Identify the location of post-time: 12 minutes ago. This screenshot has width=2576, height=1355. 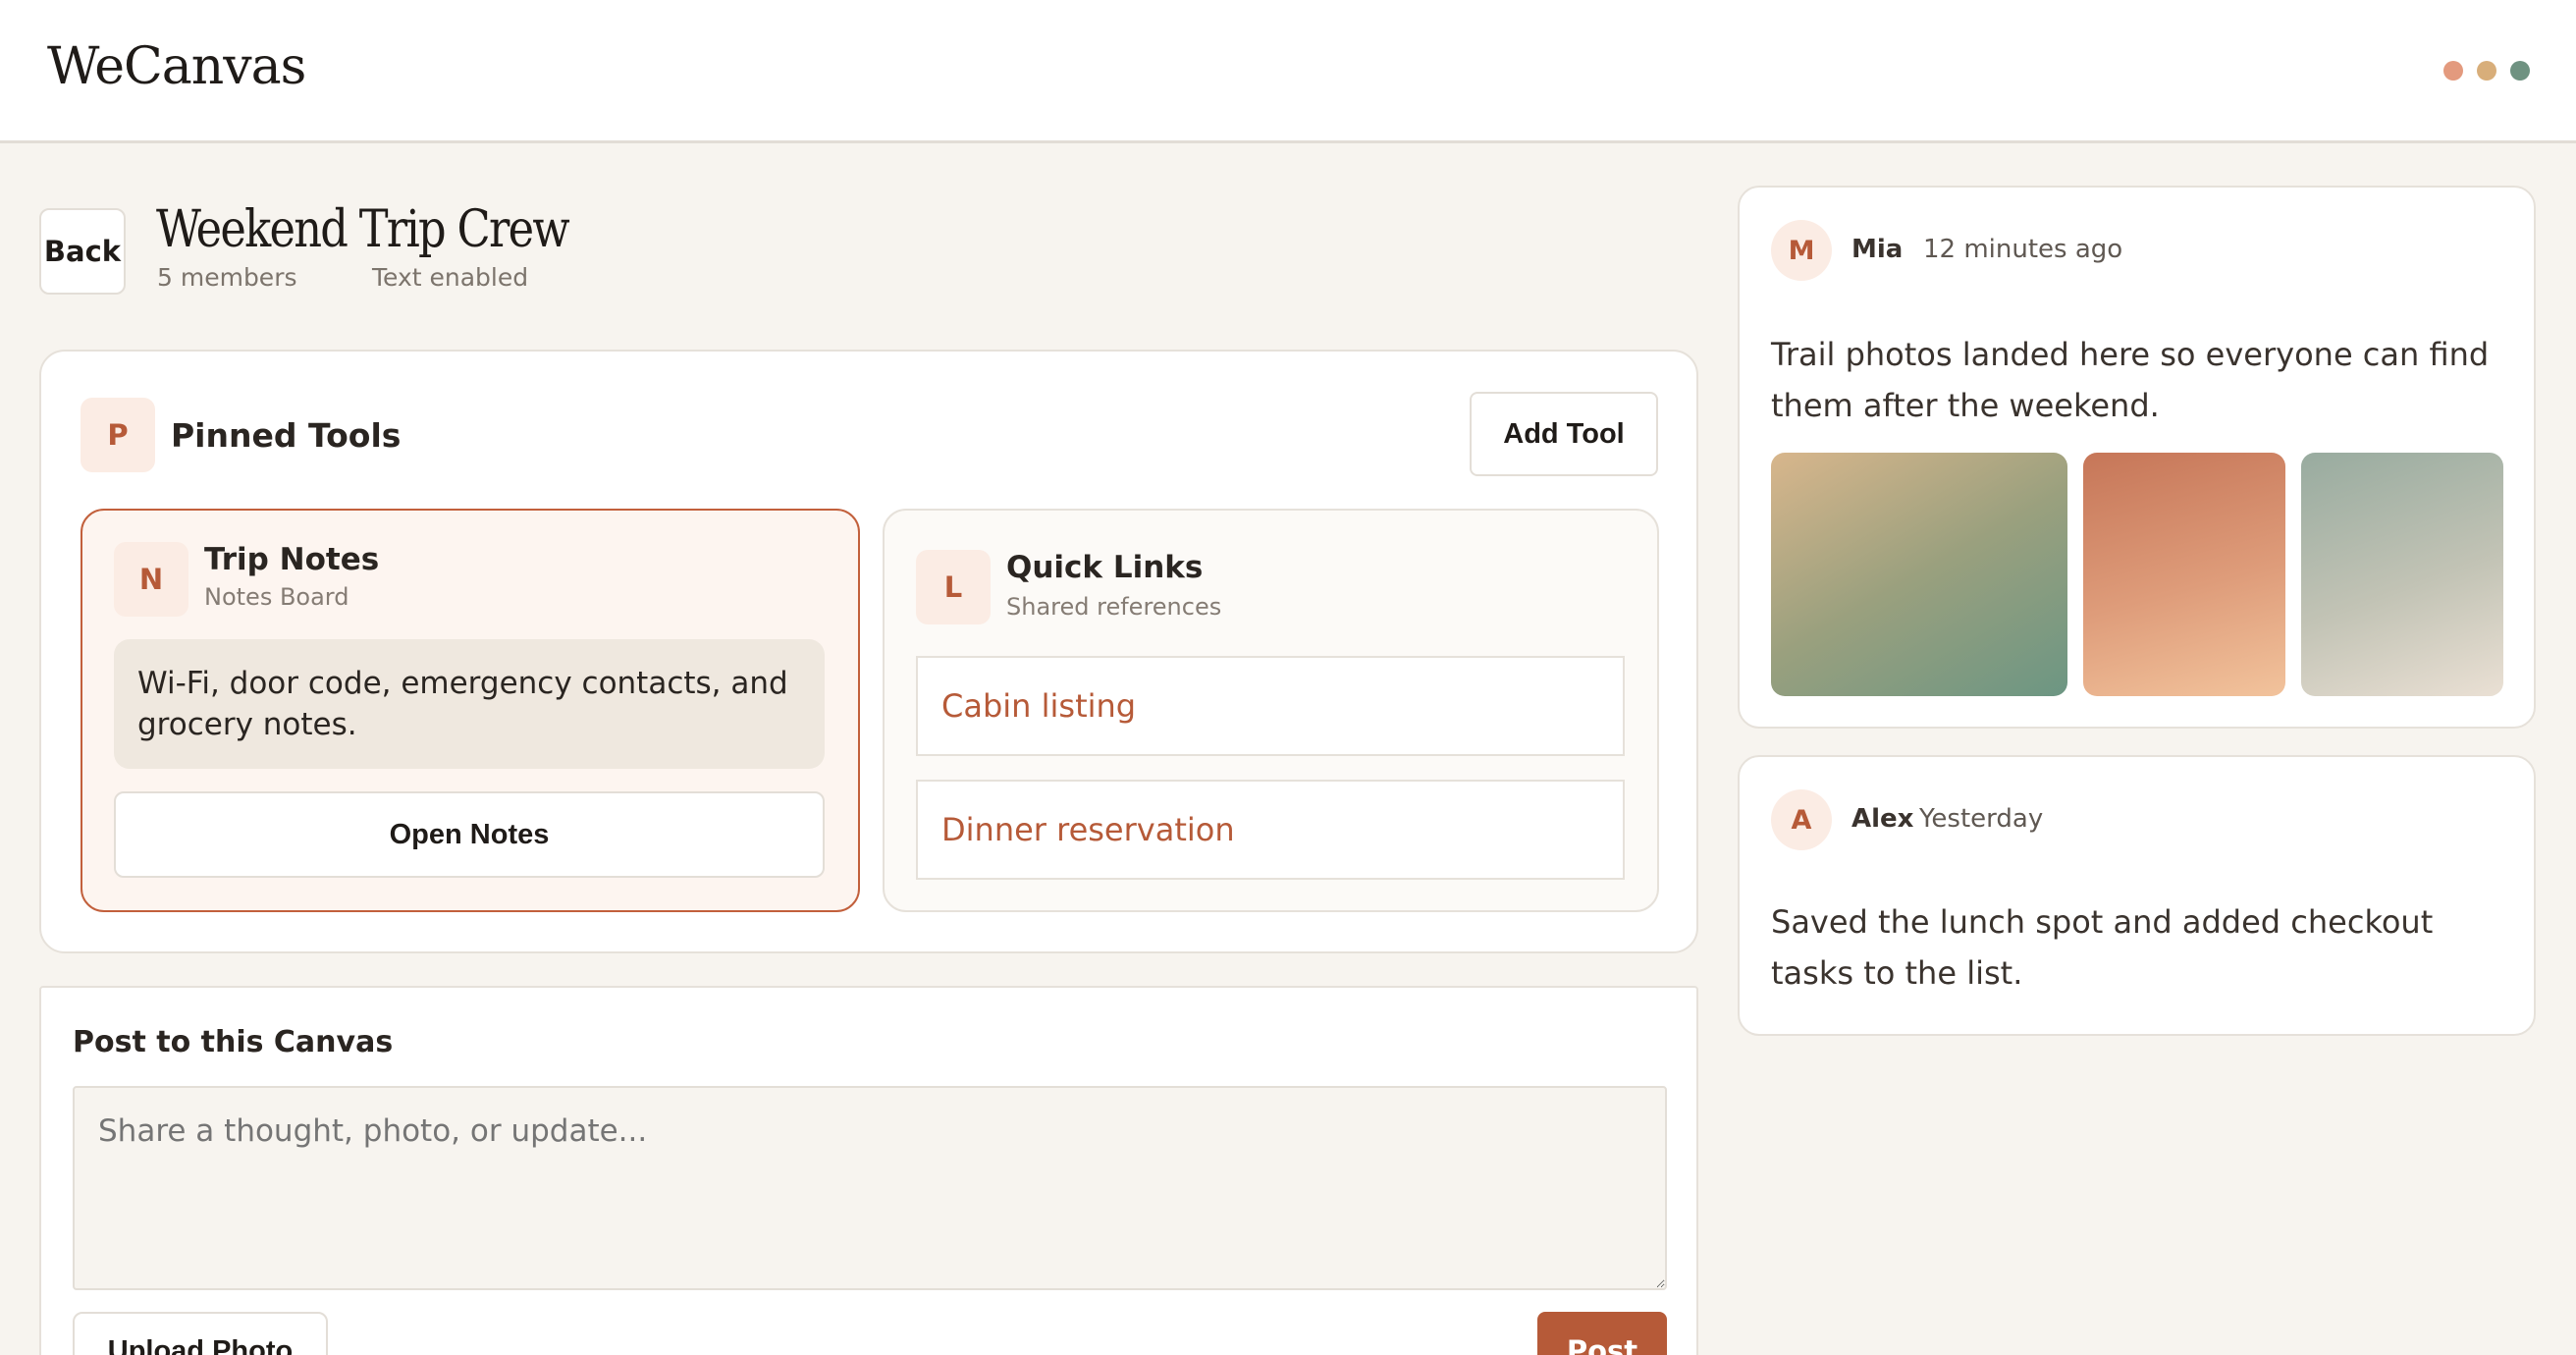
(2023, 249).